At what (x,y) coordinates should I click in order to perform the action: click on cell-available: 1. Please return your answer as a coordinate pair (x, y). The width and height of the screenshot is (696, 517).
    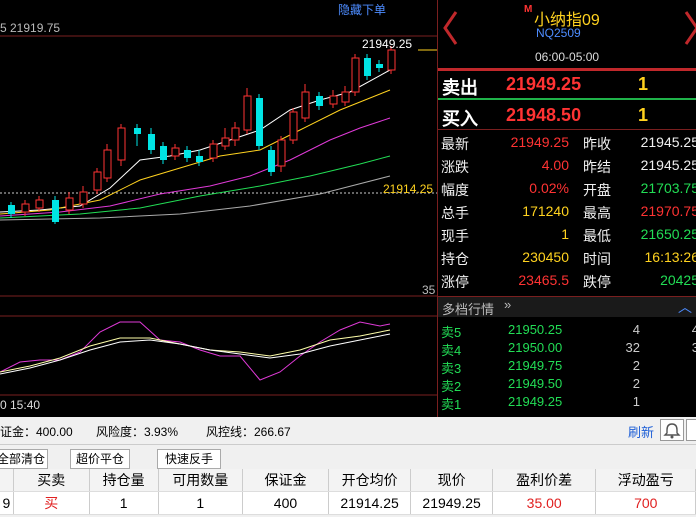
    Looking at the image, I should click on (201, 503).